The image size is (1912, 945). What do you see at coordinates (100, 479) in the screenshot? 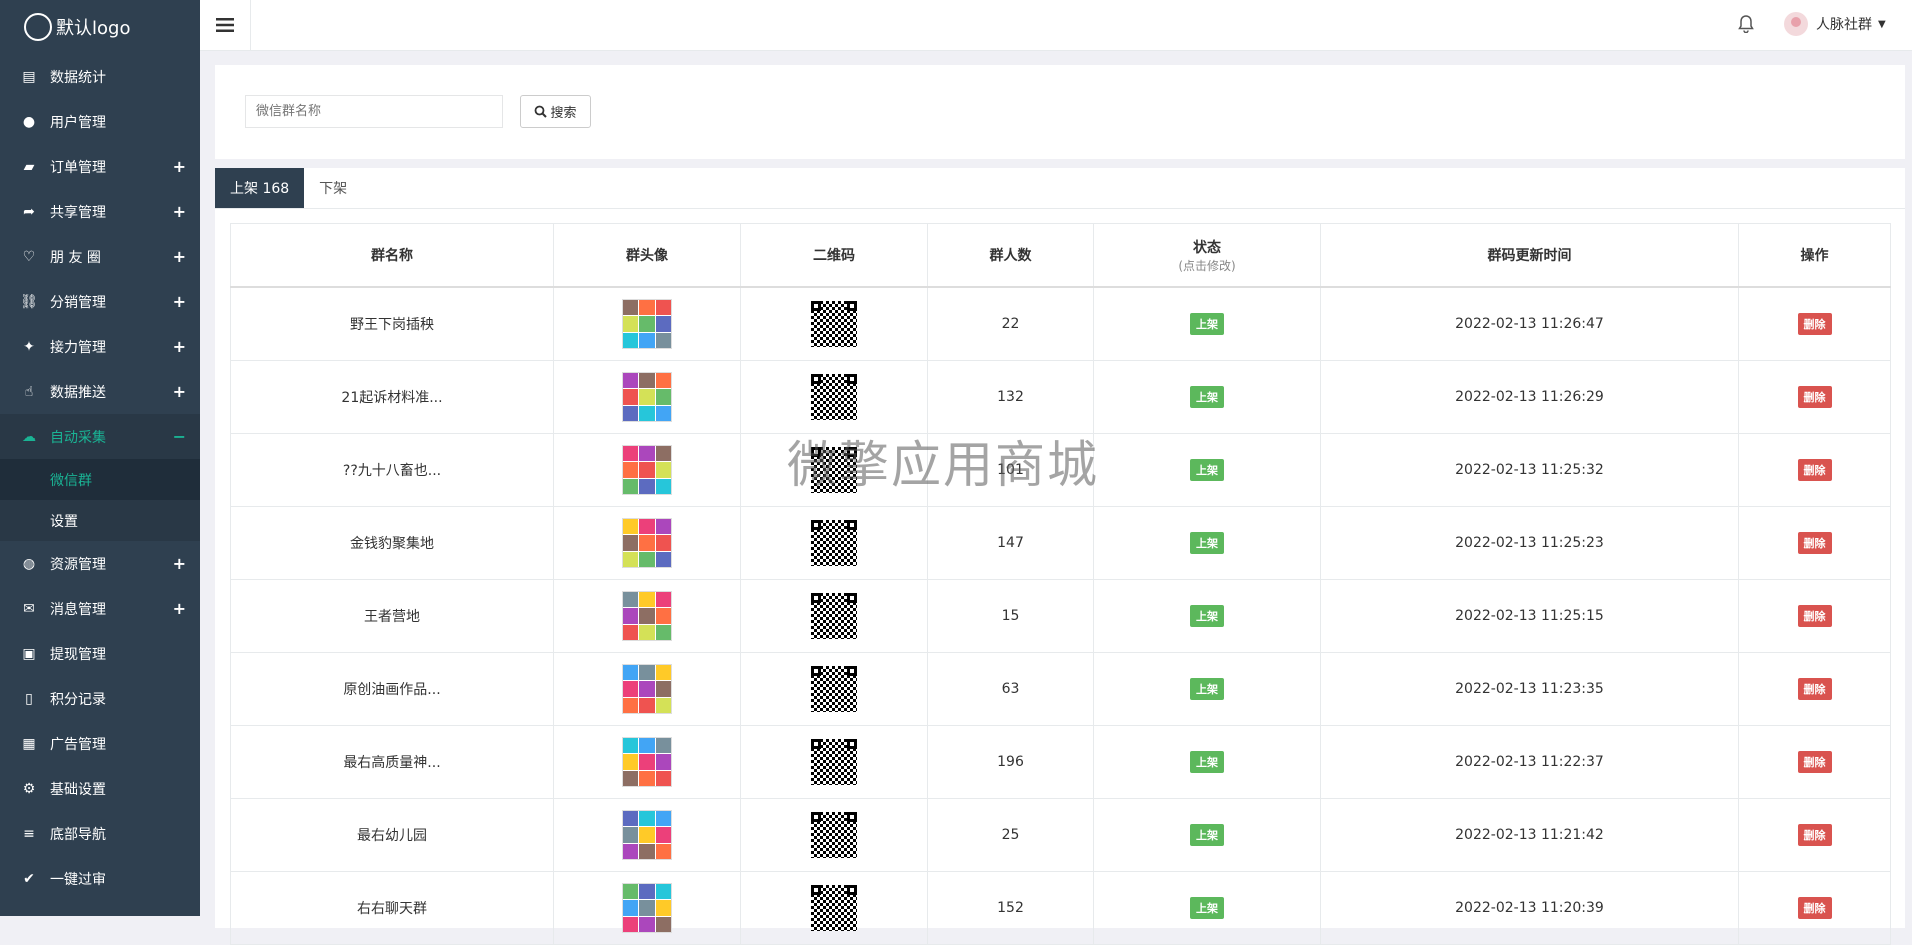
I see `sidebar-subitem-0: 微信群` at bounding box center [100, 479].